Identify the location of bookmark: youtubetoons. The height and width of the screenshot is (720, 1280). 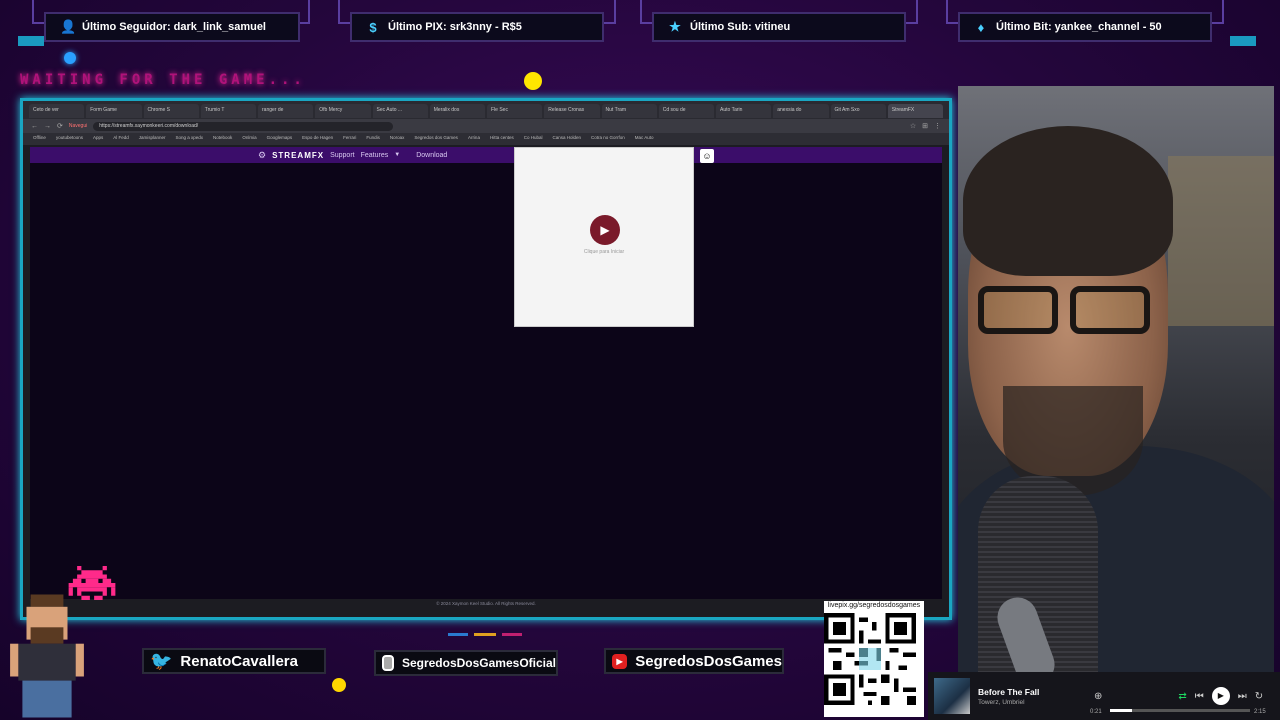
(69, 139).